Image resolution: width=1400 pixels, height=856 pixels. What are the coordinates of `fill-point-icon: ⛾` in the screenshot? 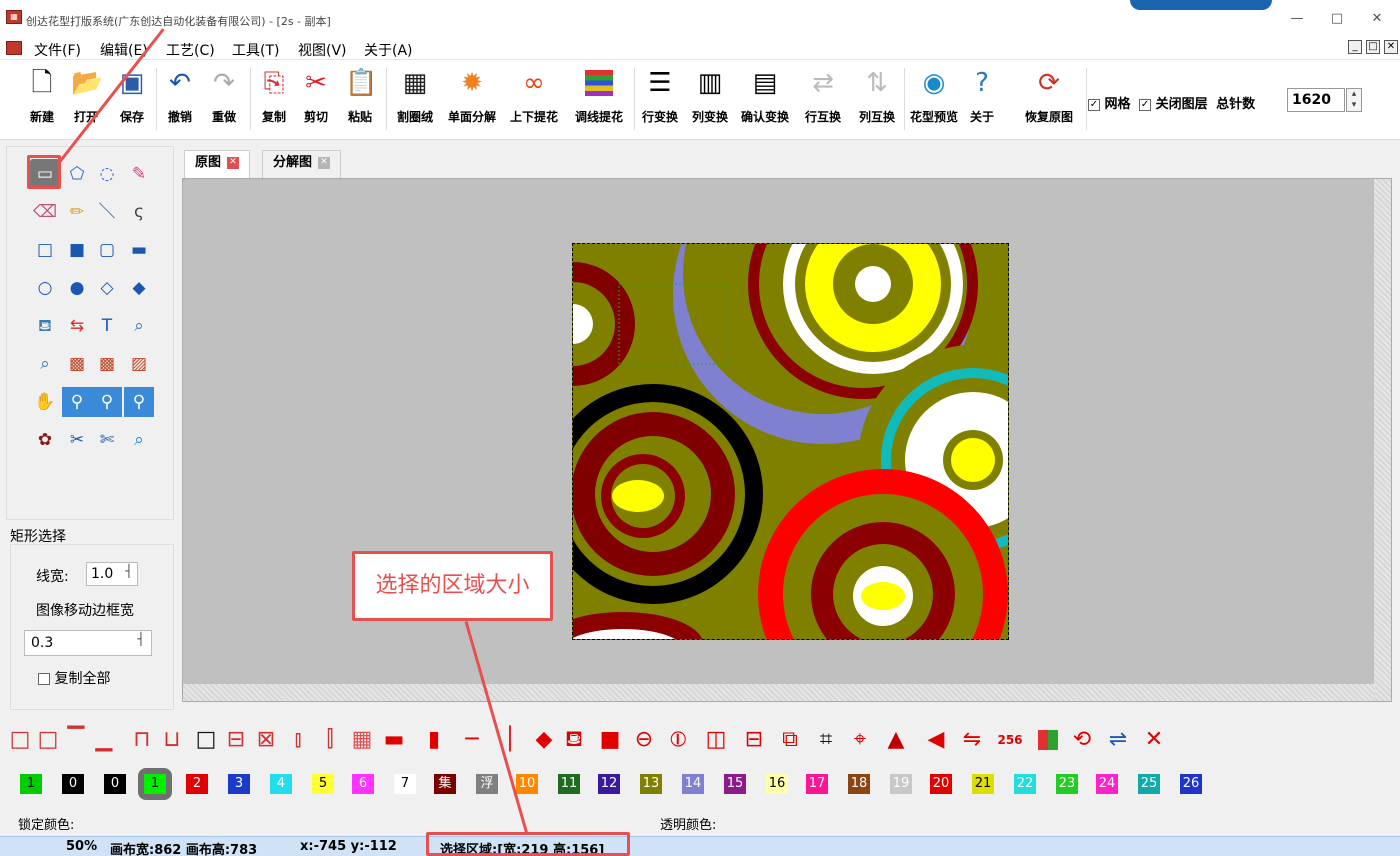 It's located at (574, 740).